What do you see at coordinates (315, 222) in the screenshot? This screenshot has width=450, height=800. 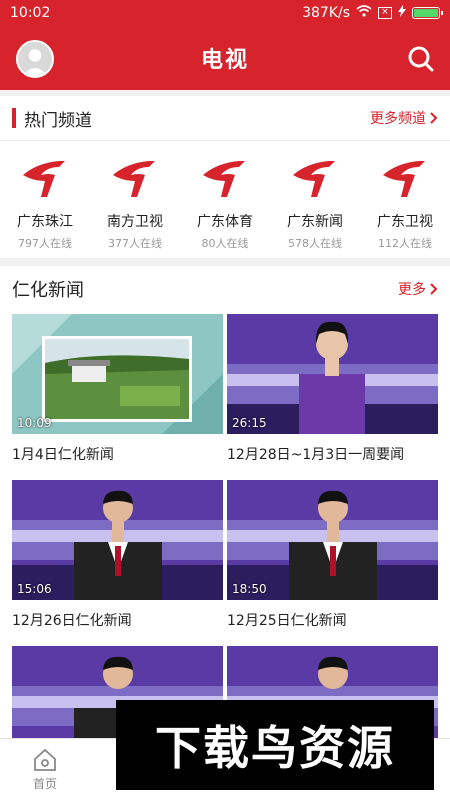 I see `channel-name: 广东新闻` at bounding box center [315, 222].